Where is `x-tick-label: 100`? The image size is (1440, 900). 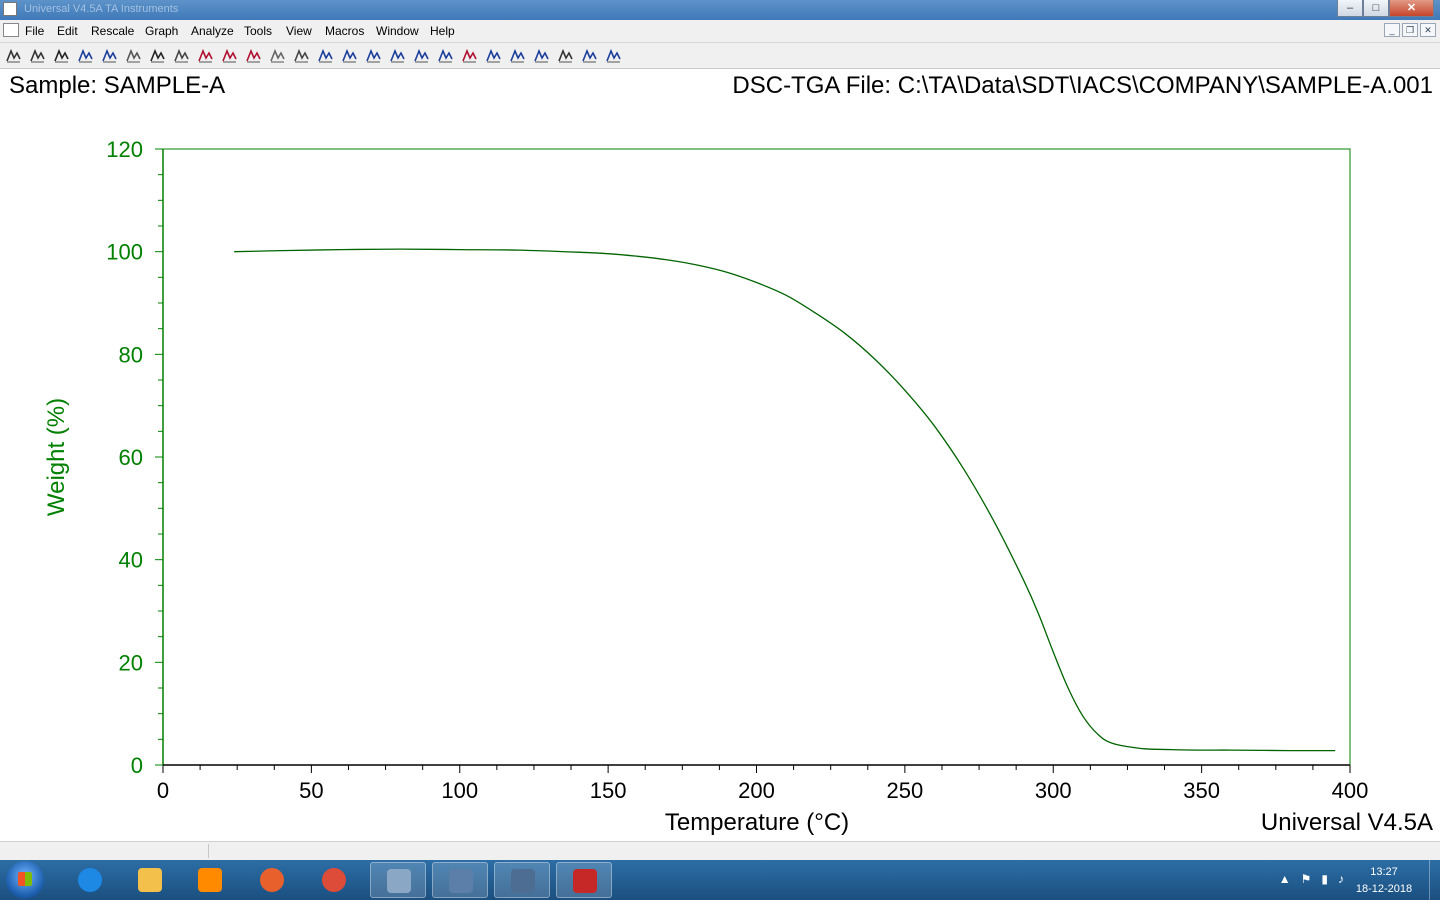
x-tick-label: 100 is located at coordinates (459, 790).